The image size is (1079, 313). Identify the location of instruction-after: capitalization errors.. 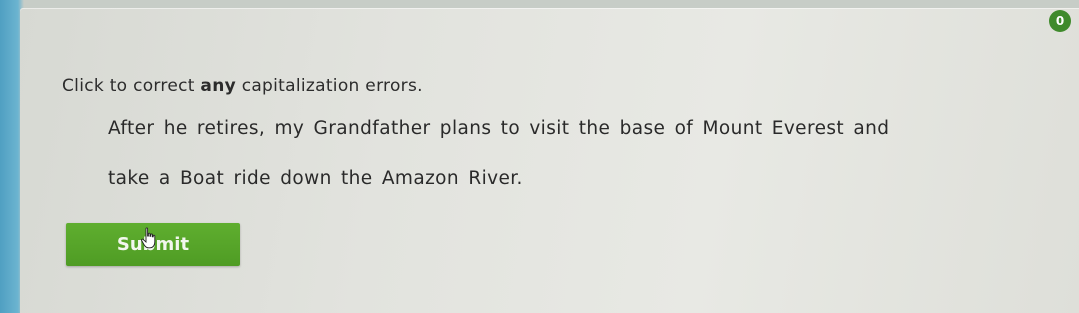
(329, 86).